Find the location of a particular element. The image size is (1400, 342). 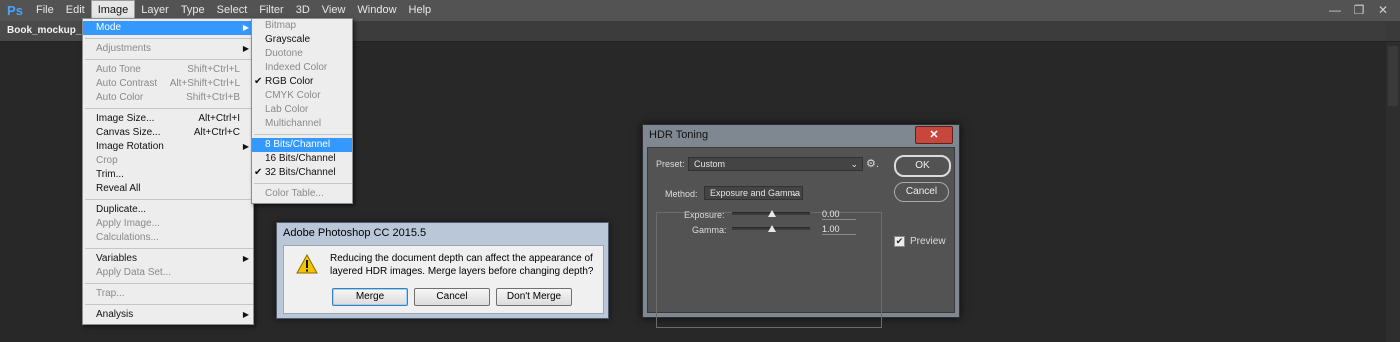

close-button: ✕ is located at coordinates (934, 135).